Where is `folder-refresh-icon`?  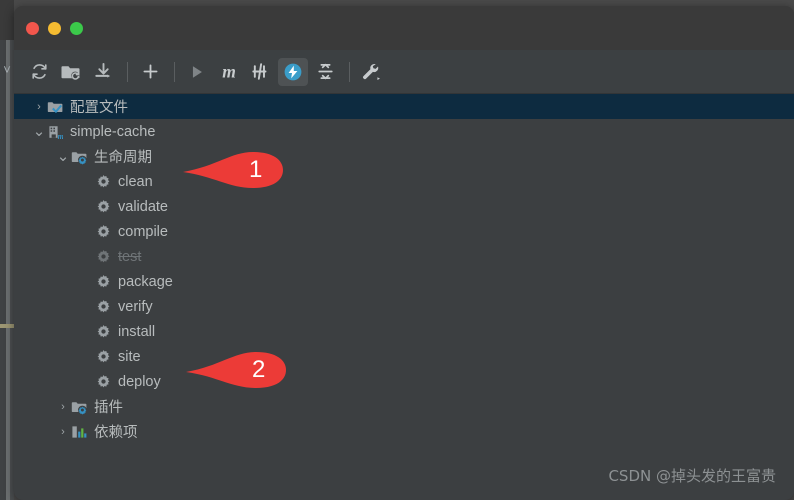 folder-refresh-icon is located at coordinates (71, 71).